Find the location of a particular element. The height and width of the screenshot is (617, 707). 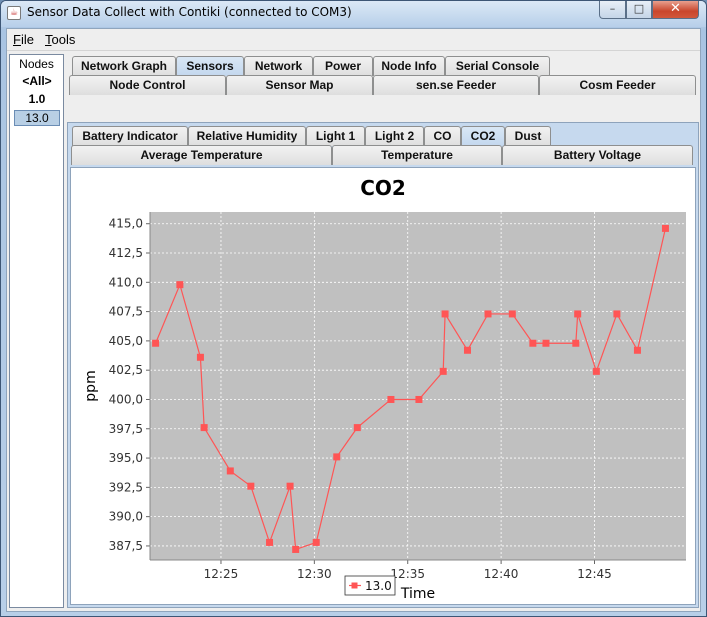

subtab-battery-indicator: Battery Indicator is located at coordinates (130, 136).